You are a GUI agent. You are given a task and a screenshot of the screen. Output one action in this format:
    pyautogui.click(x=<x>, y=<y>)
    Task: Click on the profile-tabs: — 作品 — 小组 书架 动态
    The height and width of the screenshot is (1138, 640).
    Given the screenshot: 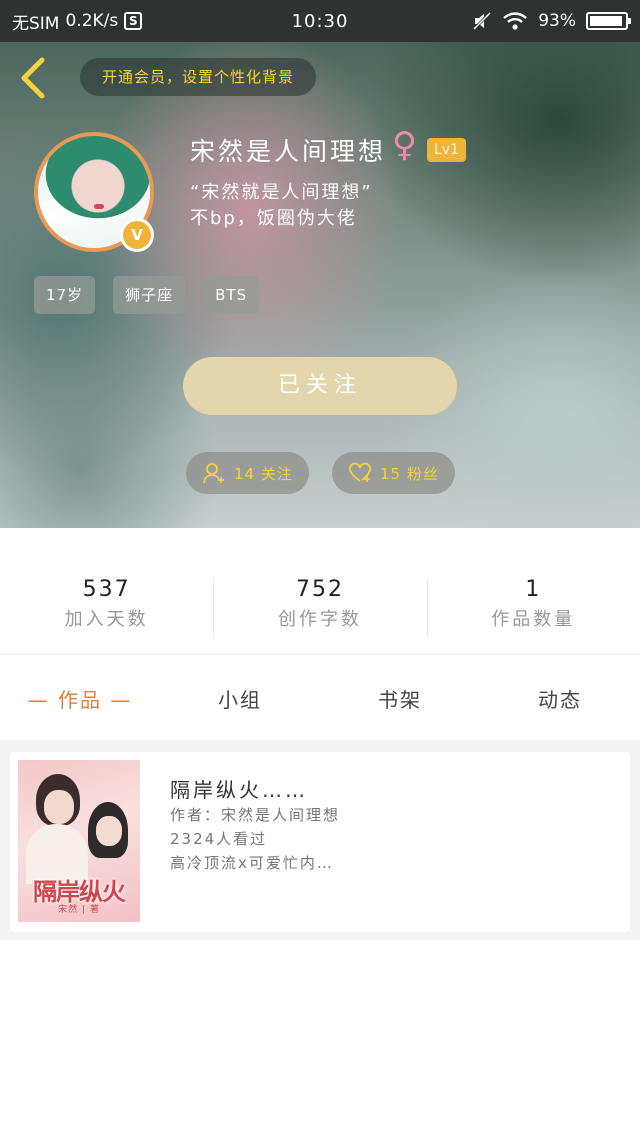 What is the action you would take?
    pyautogui.click(x=320, y=698)
    